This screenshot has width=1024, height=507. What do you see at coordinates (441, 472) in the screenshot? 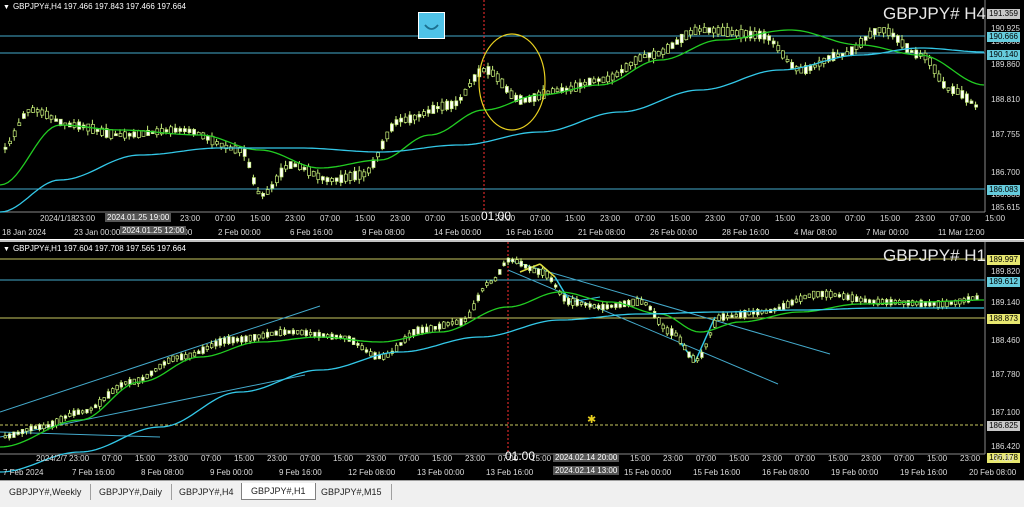
I see `date-axis-label: 13 Feb 00:00` at bounding box center [441, 472].